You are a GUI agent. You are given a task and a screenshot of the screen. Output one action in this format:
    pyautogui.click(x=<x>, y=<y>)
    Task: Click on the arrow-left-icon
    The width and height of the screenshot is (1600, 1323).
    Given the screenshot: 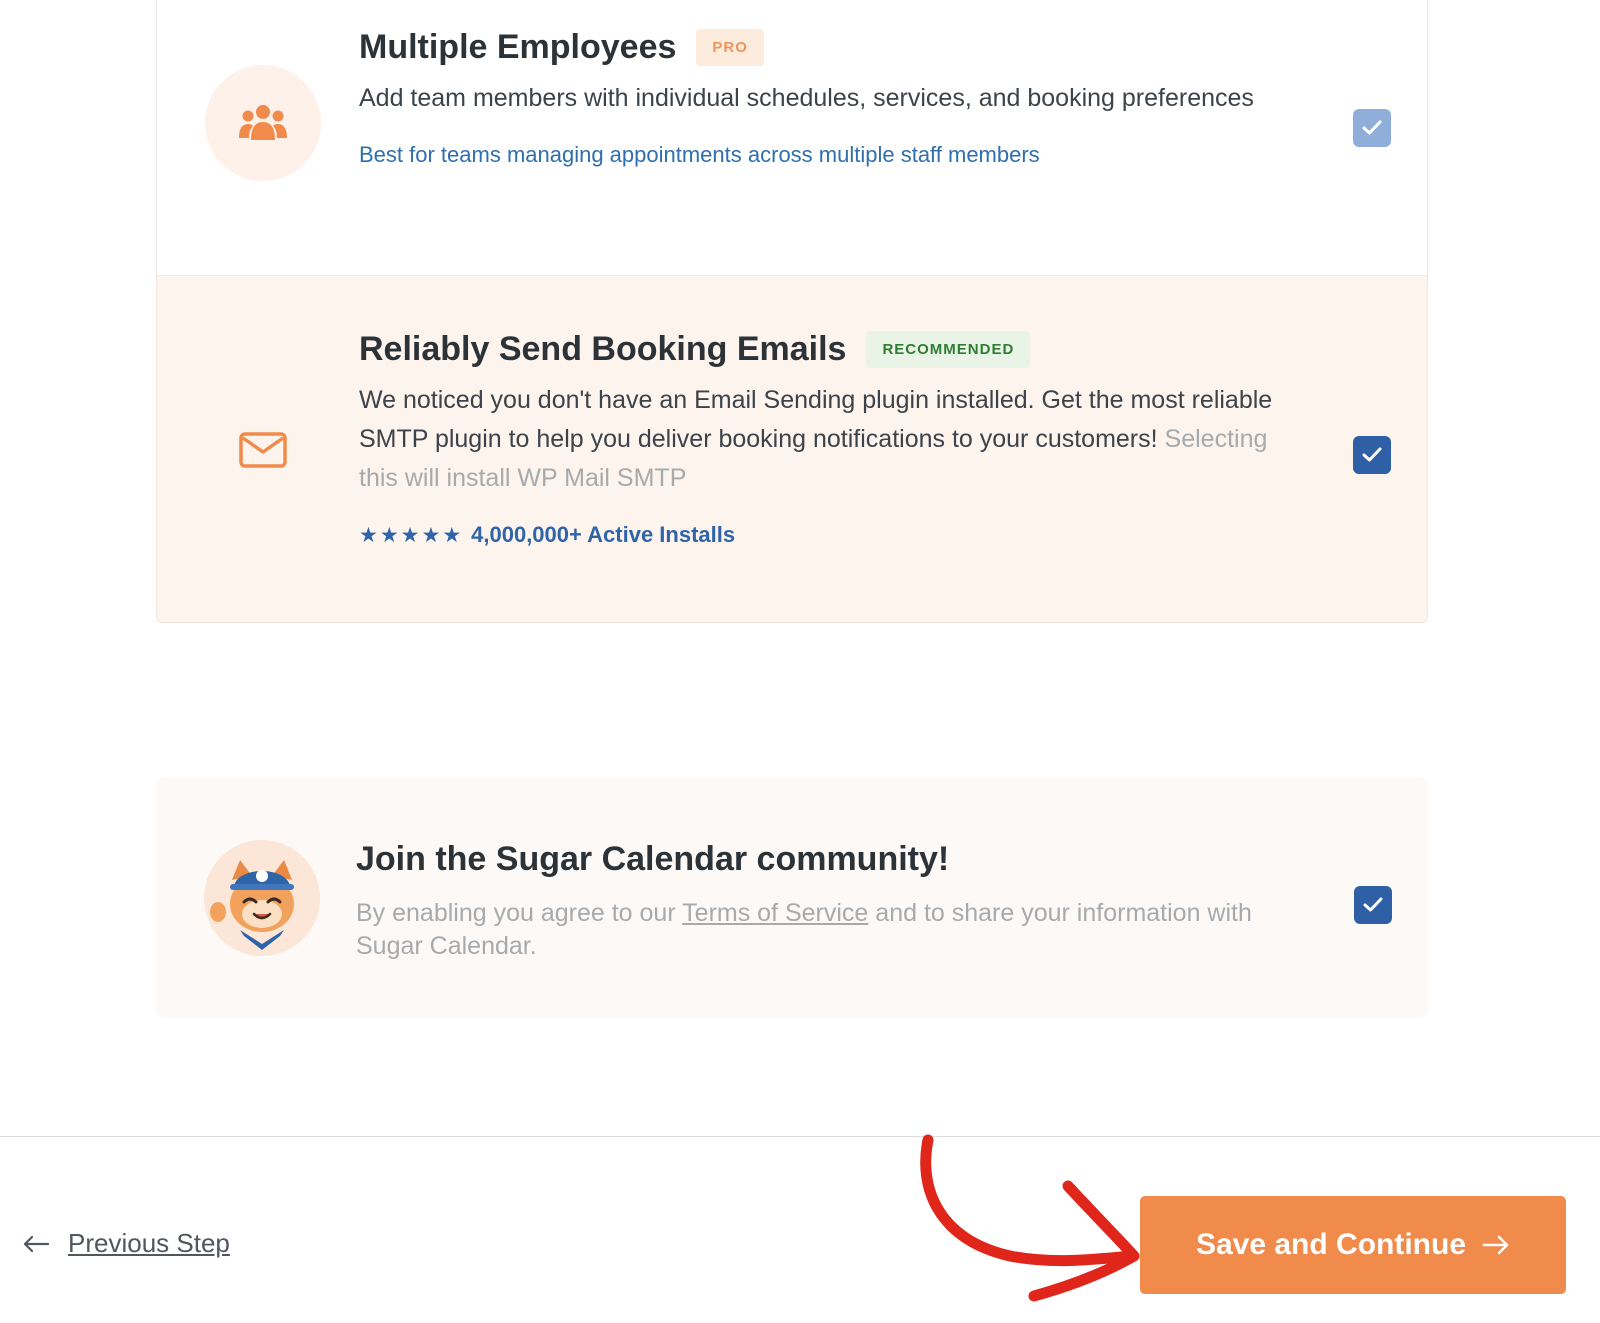 What is the action you would take?
    pyautogui.click(x=36, y=1243)
    